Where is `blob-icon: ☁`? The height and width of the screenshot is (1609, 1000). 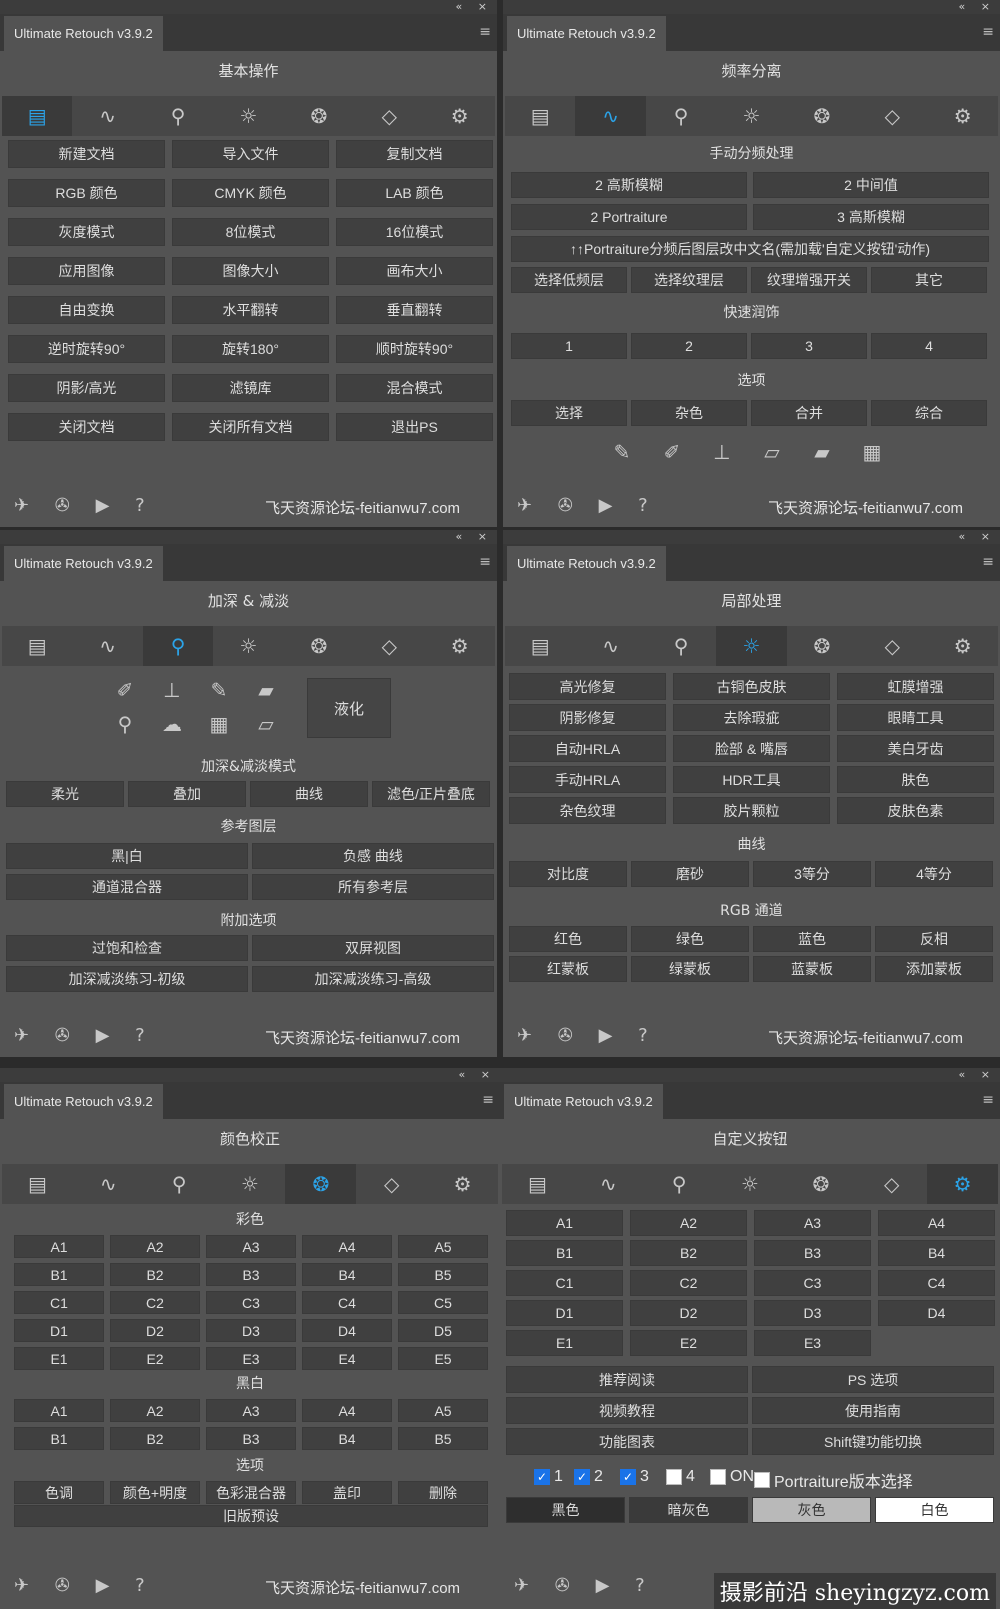 blob-icon: ☁ is located at coordinates (172, 724).